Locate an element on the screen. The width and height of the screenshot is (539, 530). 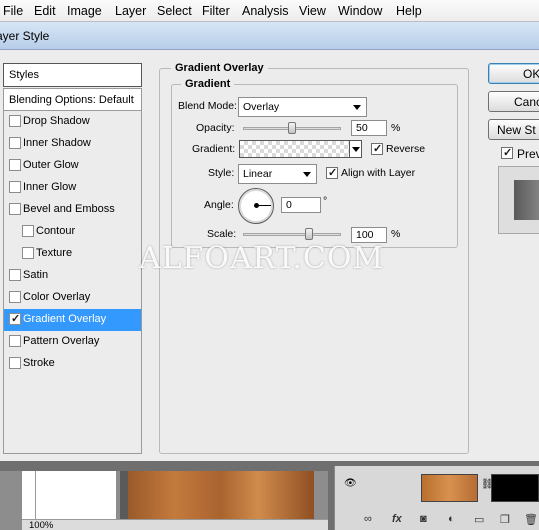
style-label: Style: is located at coordinates (221, 173).